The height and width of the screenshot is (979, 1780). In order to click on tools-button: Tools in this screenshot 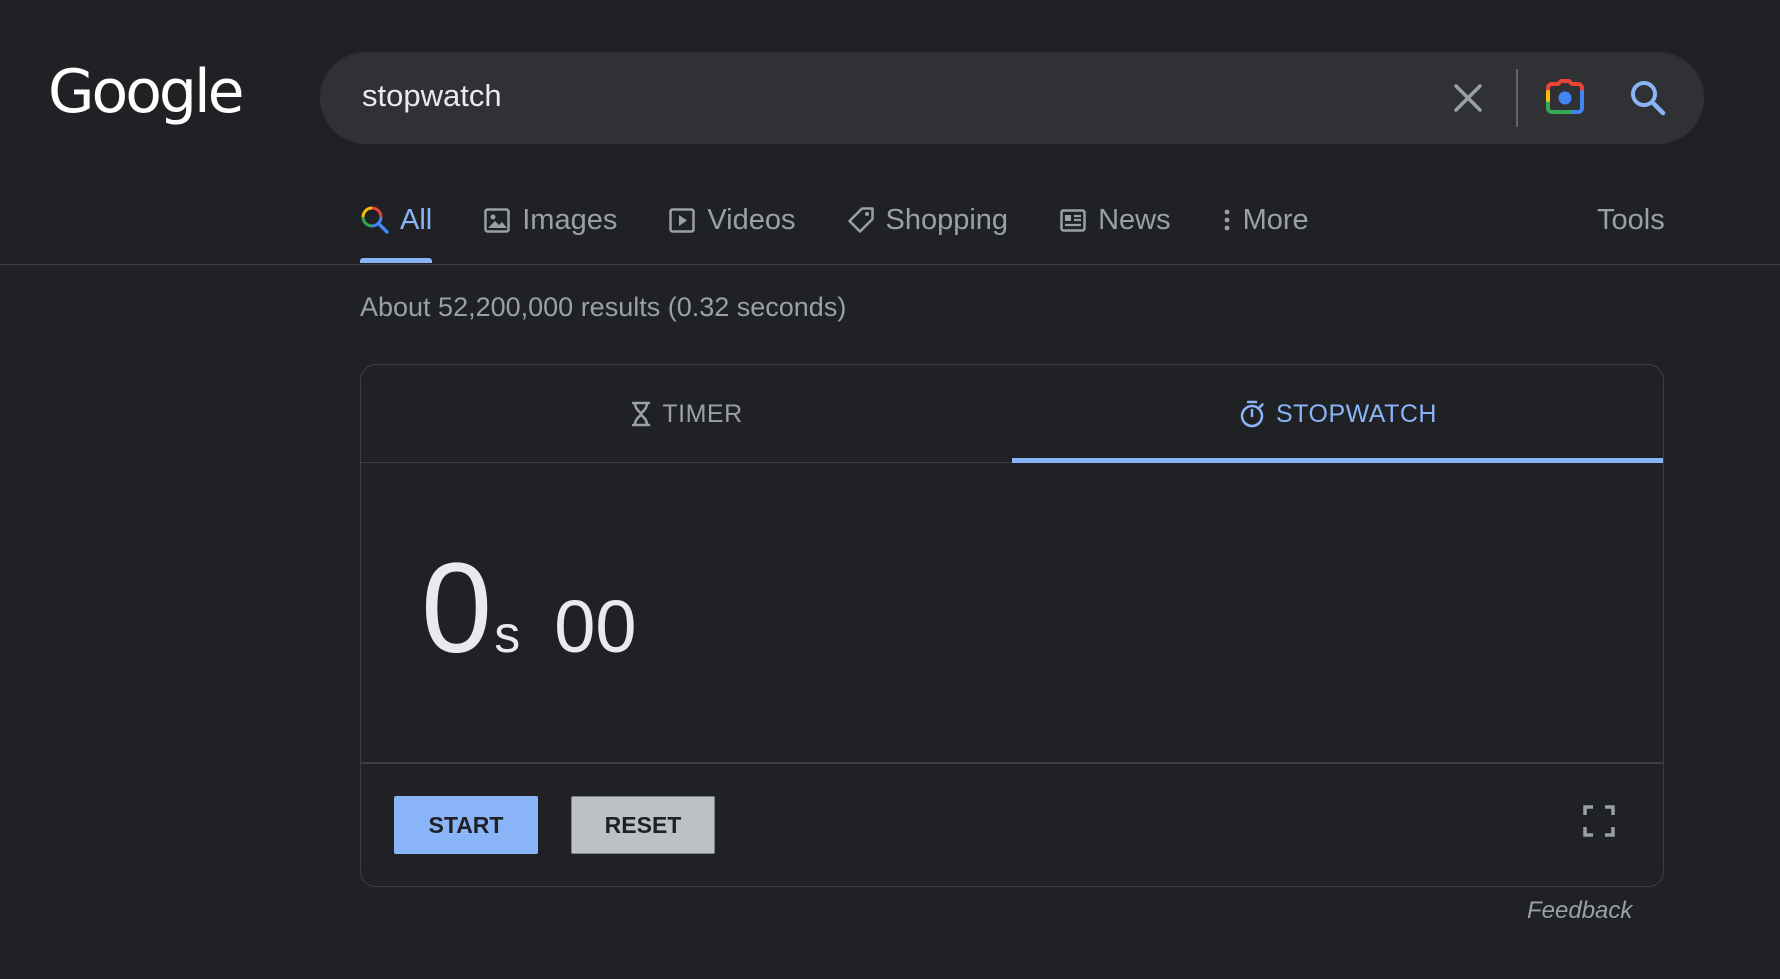, I will do `click(1631, 220)`.